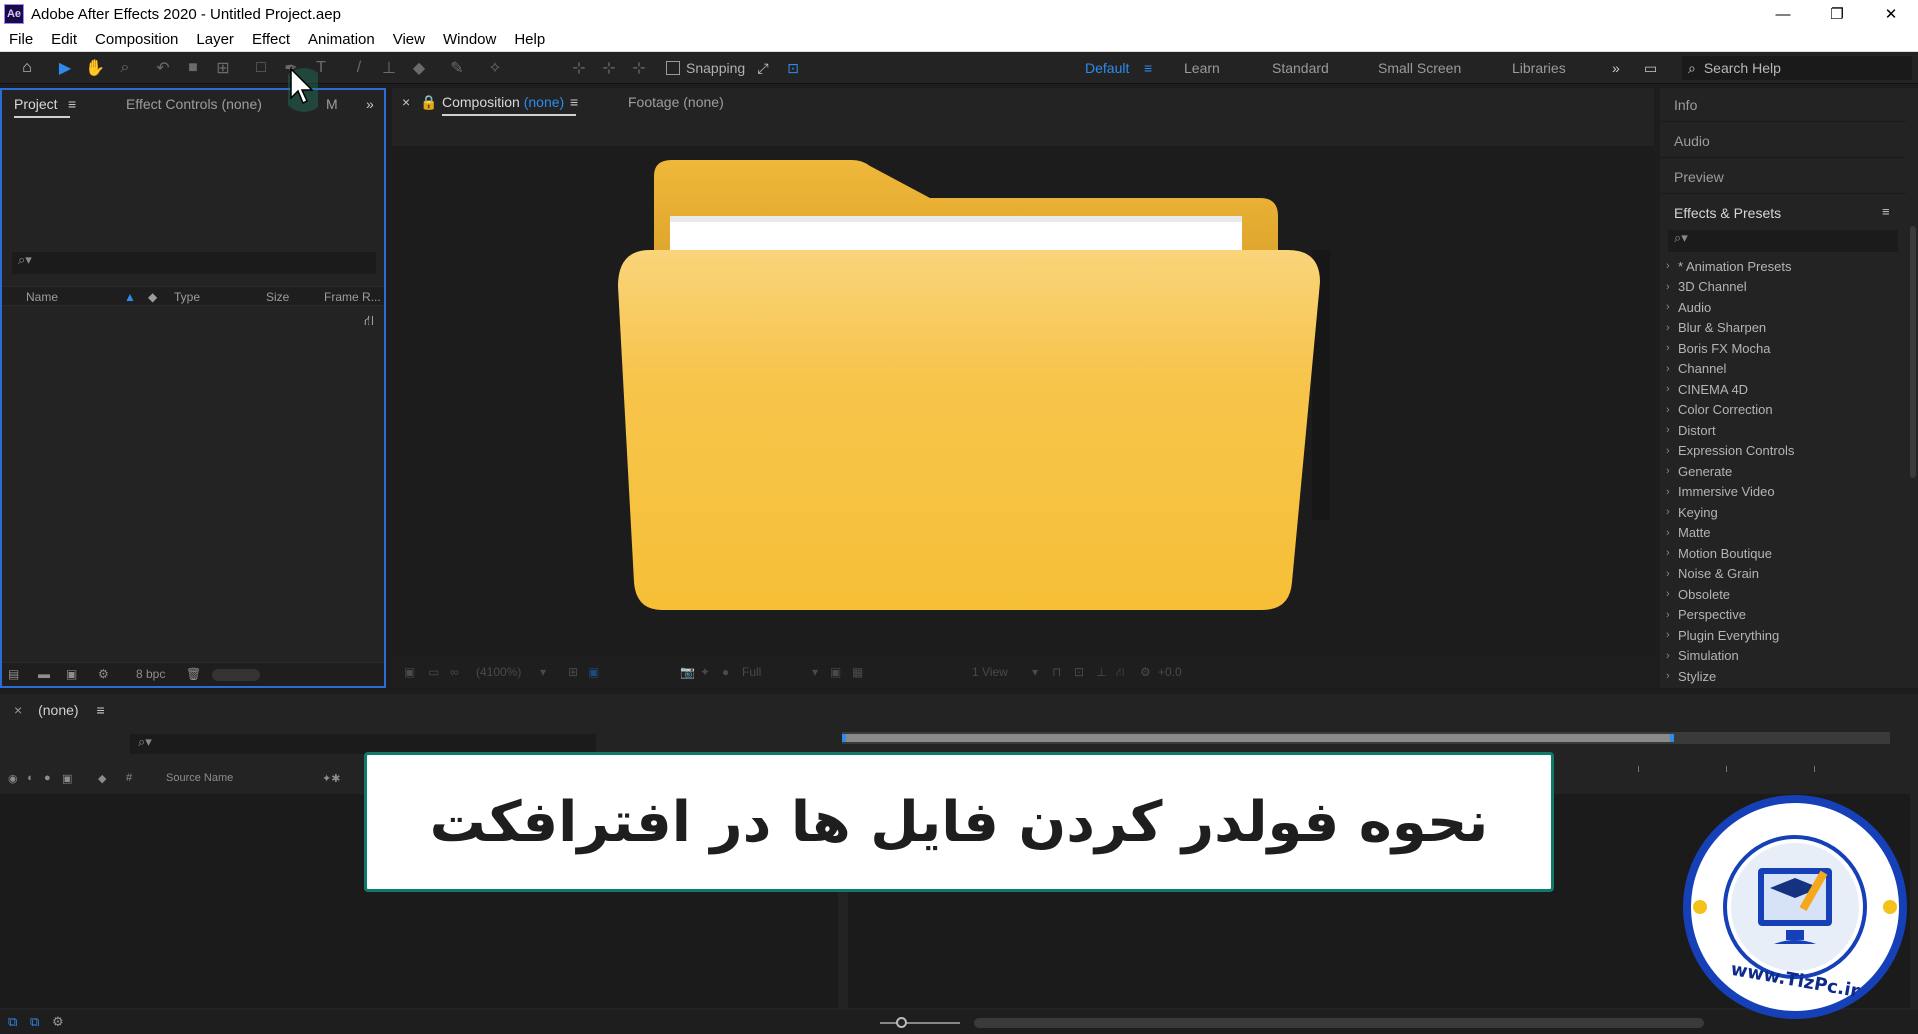 Image resolution: width=1918 pixels, height=1034 pixels. I want to click on lock-icon: ▣, so click(67, 778).